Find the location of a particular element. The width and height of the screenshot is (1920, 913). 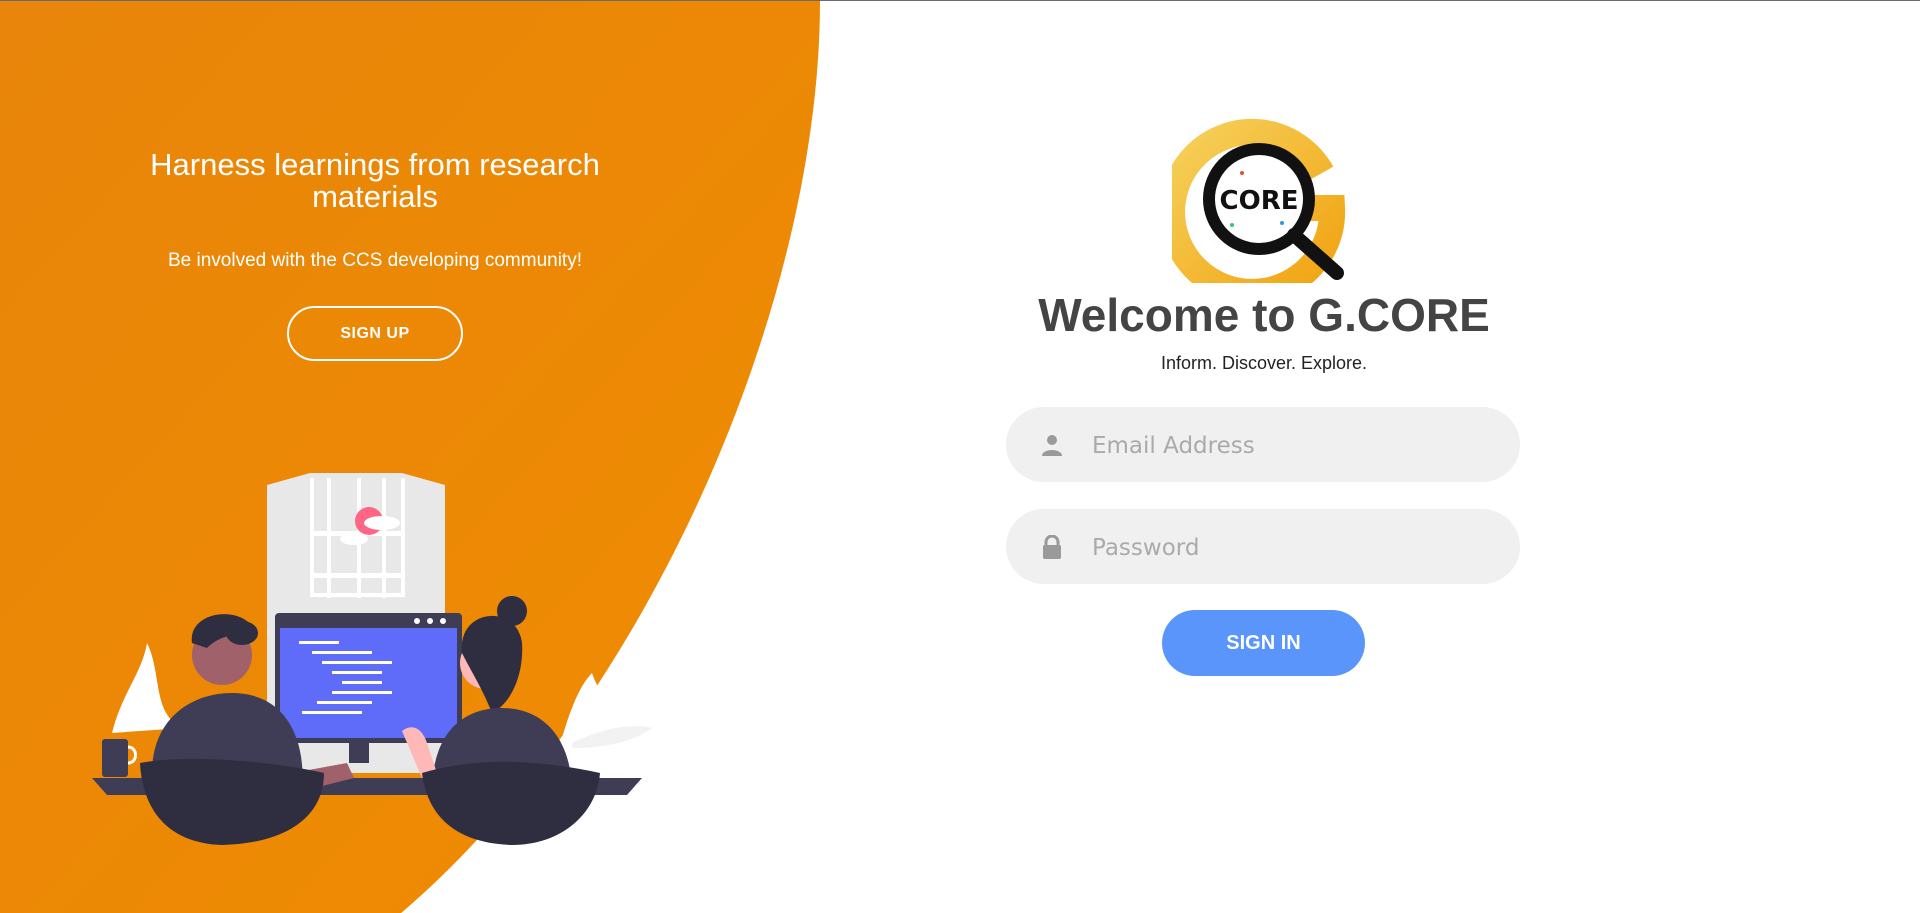

sign-in-button: SIGN IN is located at coordinates (1263, 643).